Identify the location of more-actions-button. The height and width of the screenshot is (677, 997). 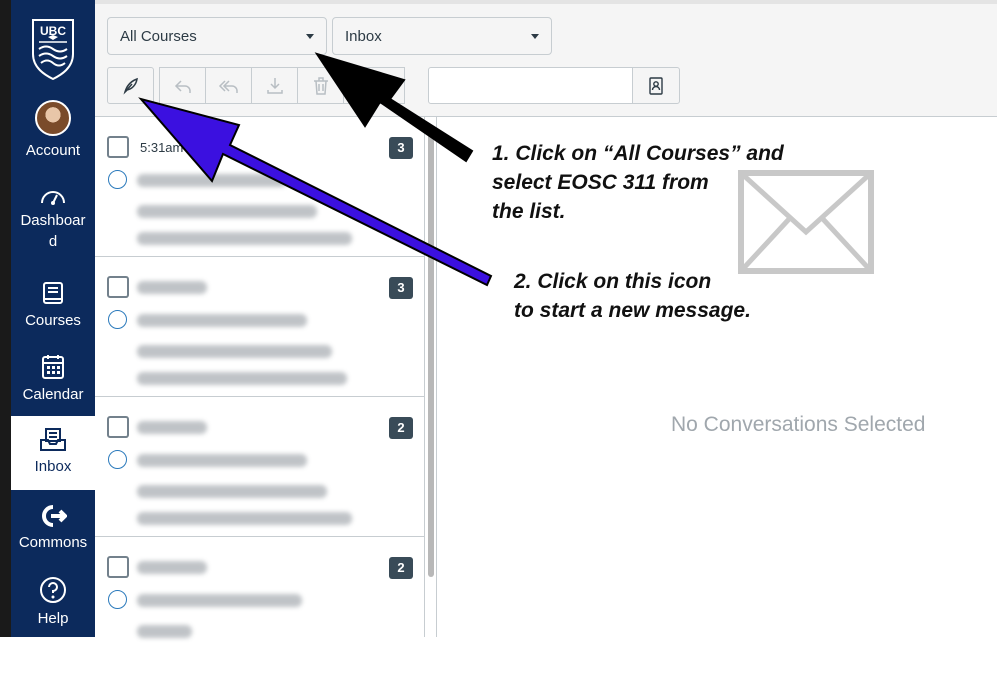
(374, 85).